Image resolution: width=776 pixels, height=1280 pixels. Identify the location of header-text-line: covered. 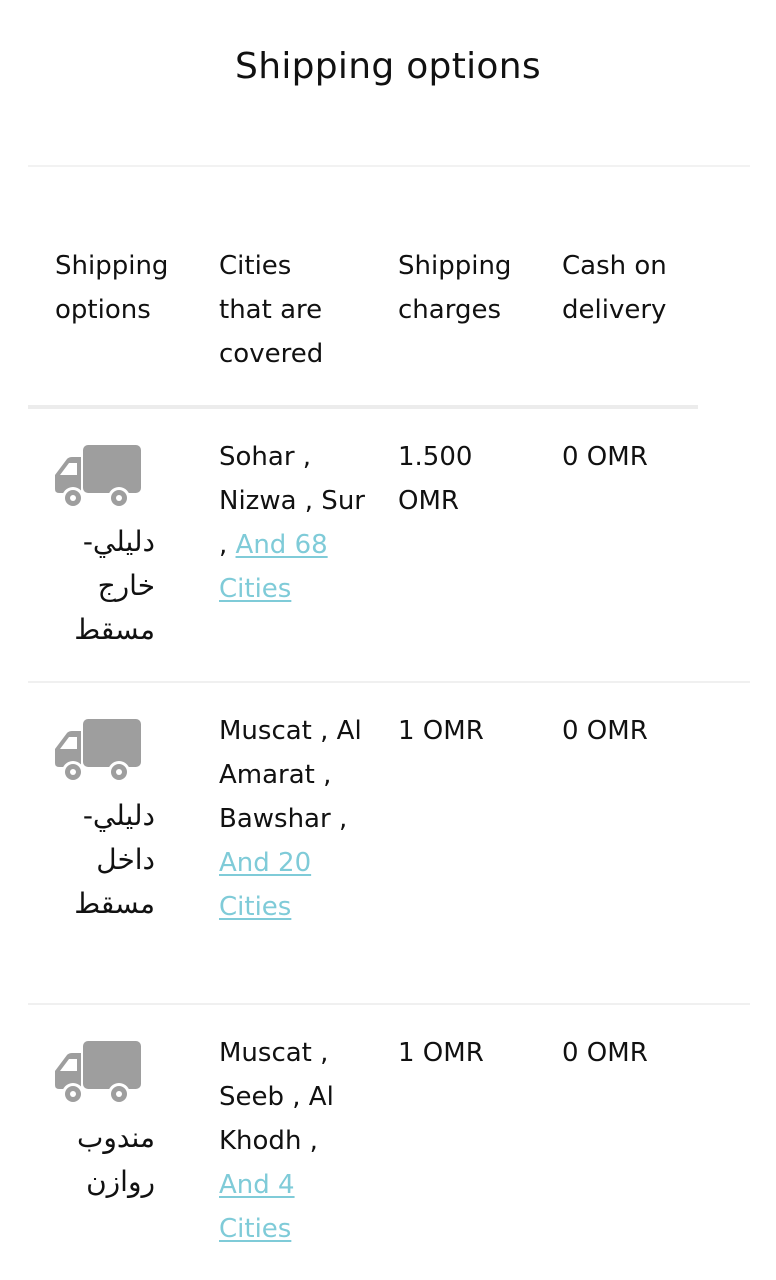
(271, 354).